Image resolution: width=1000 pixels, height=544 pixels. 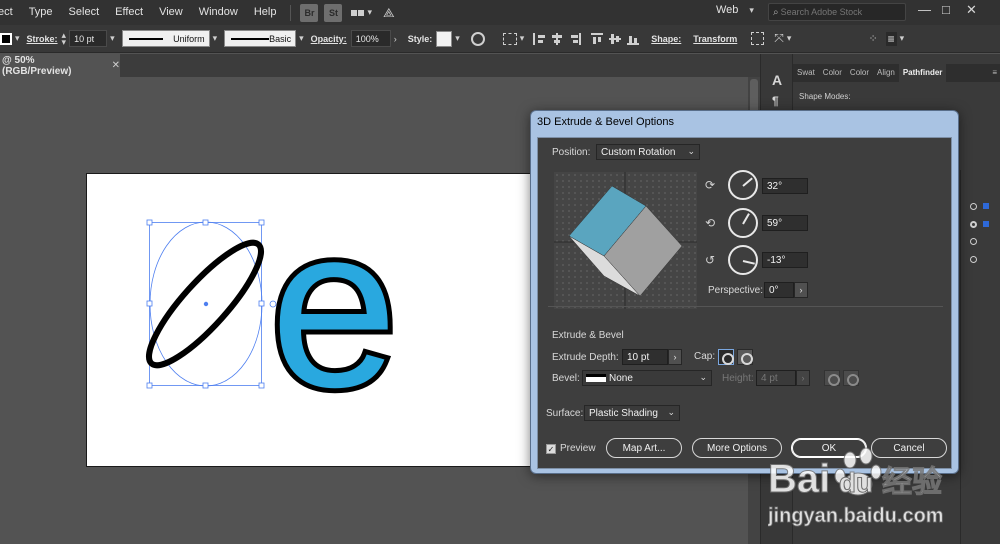 I want to click on watermark-url: jingyan.baidu.com, so click(x=856, y=516).